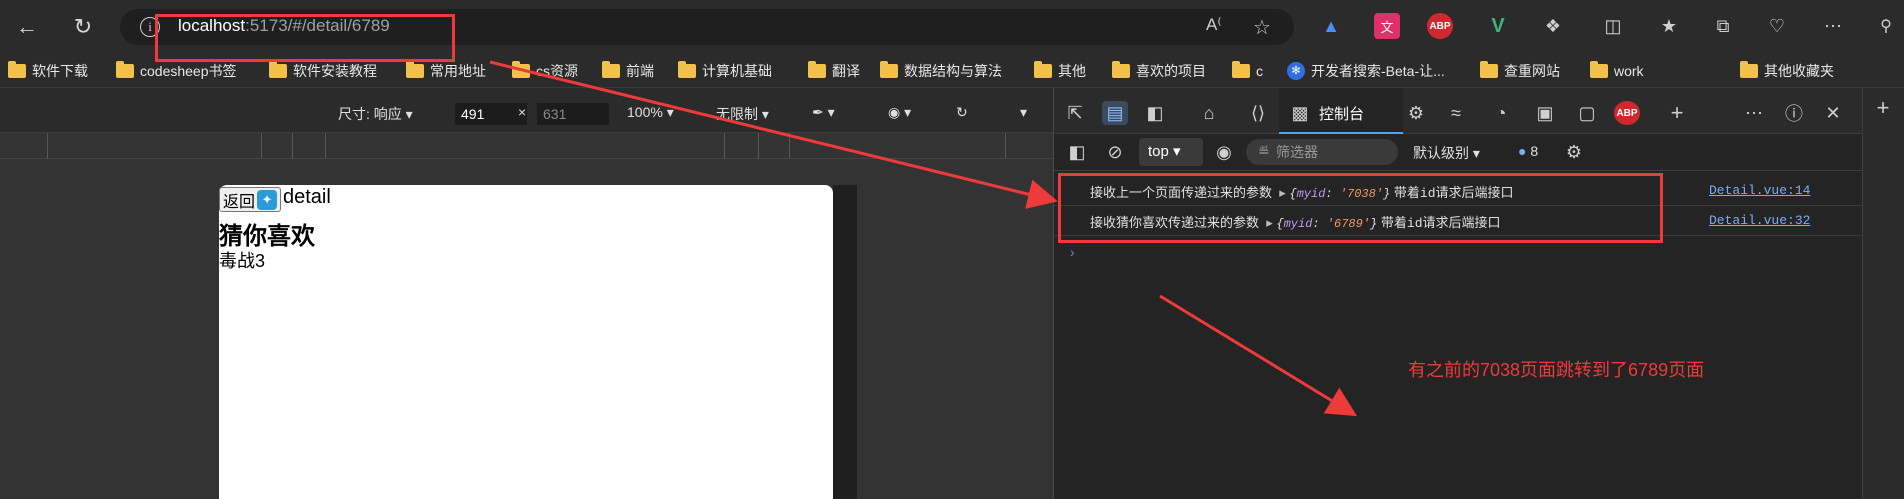 The image size is (1904, 499). Describe the element at coordinates (1556, 370) in the screenshot. I see `annotation-note: 有之前的7038页面跳转到了6789页面` at that location.